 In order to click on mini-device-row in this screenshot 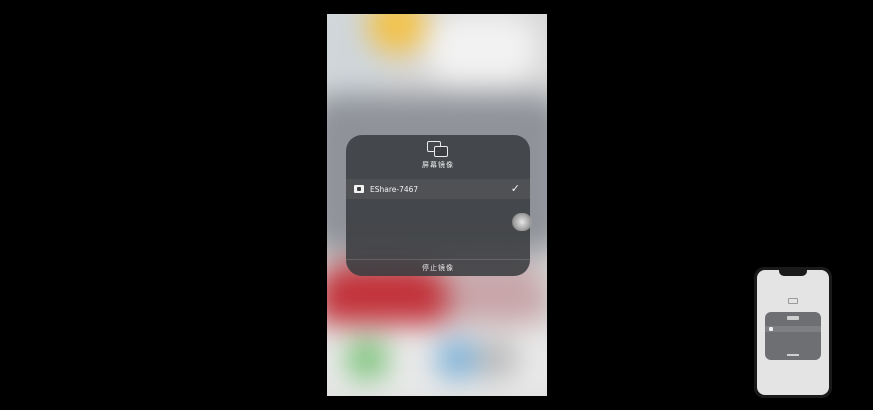, I will do `click(793, 329)`.